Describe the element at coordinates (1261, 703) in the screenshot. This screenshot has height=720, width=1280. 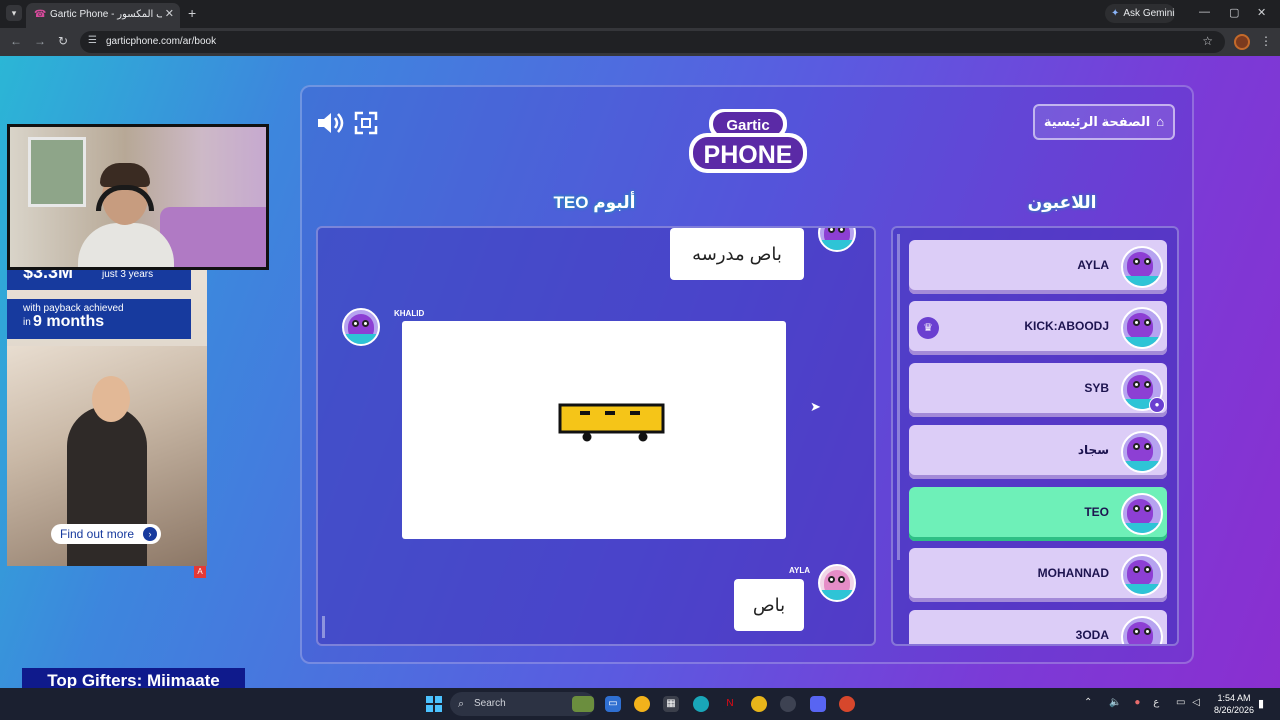
I see `notification-icon: ▮` at that location.